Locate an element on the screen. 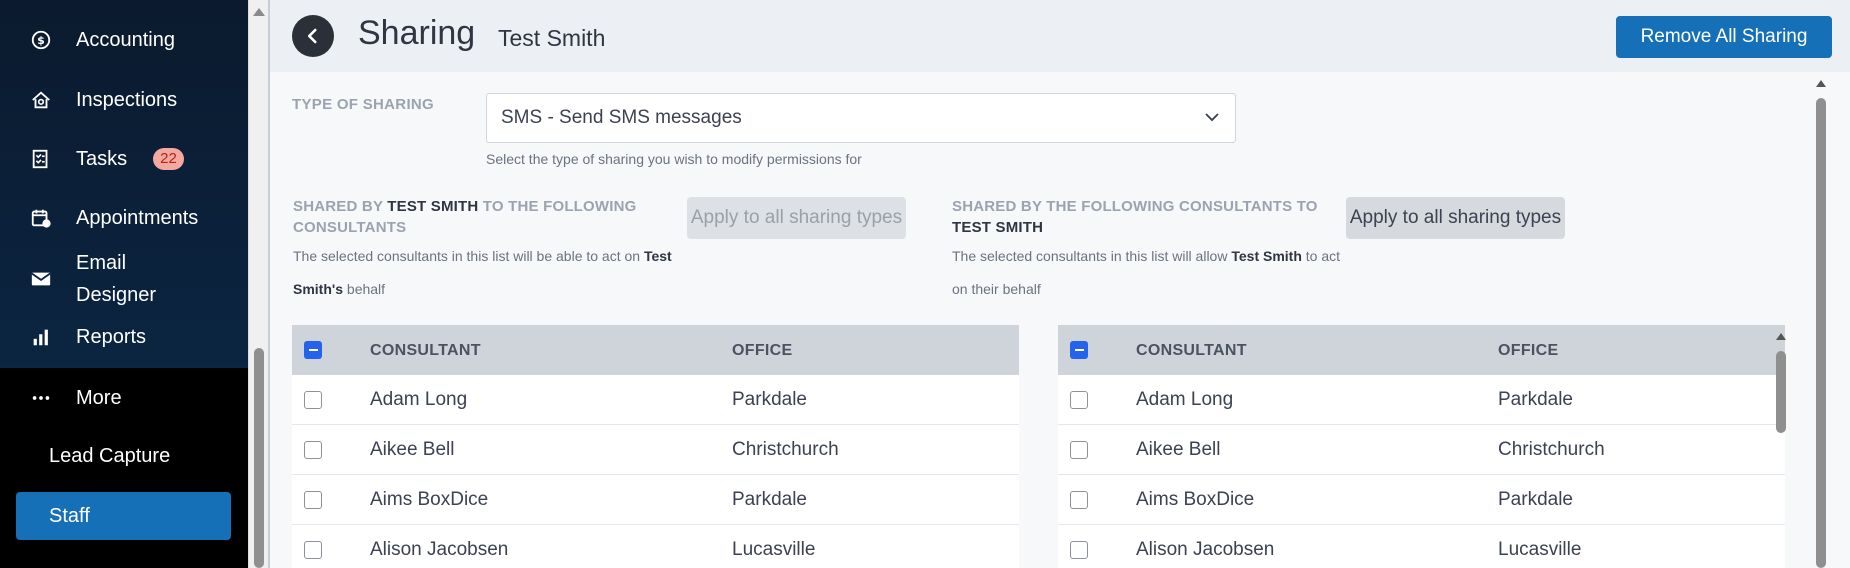 This screenshot has width=1850, height=568. sidebar-item-inspections: Inspections is located at coordinates (124, 100).